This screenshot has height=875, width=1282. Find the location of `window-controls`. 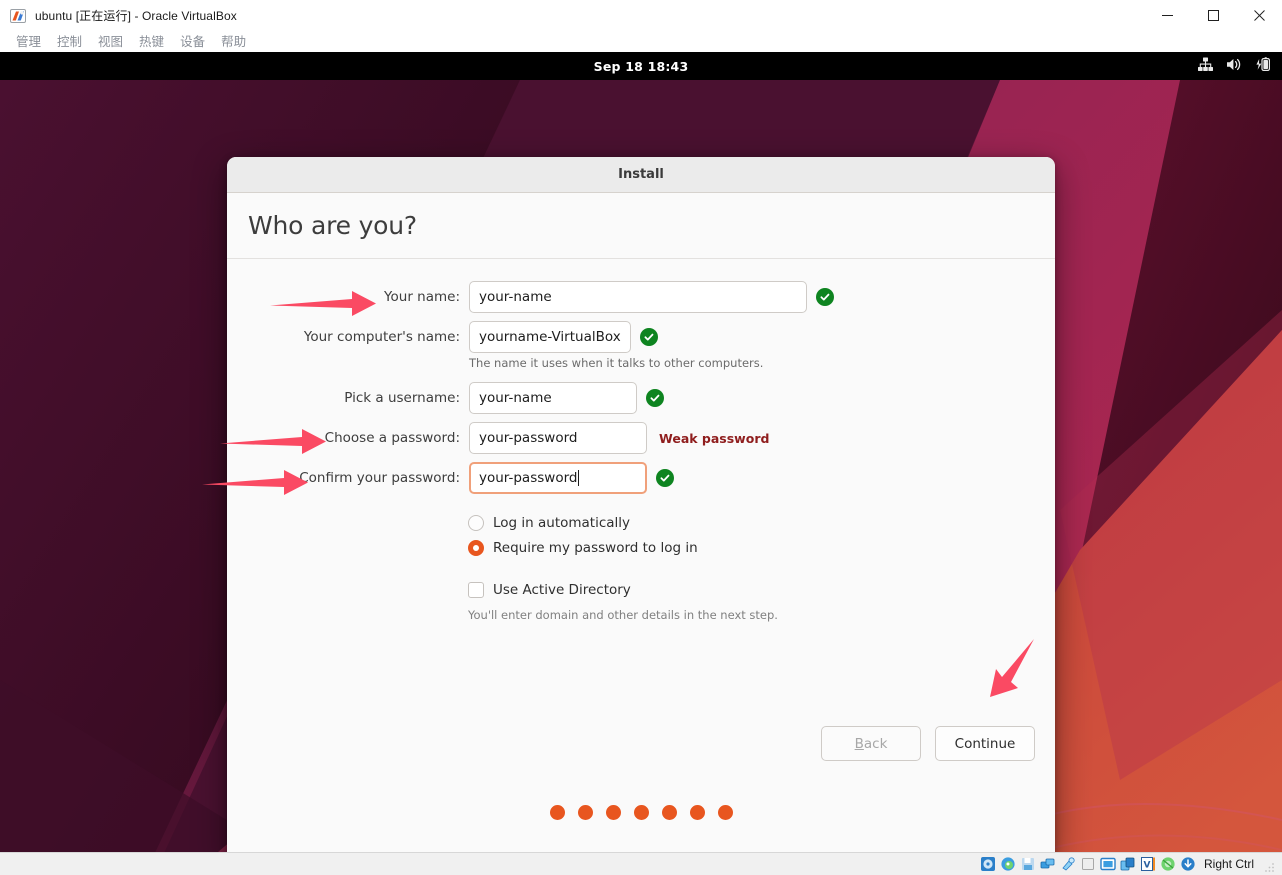

window-controls is located at coordinates (1213, 15).